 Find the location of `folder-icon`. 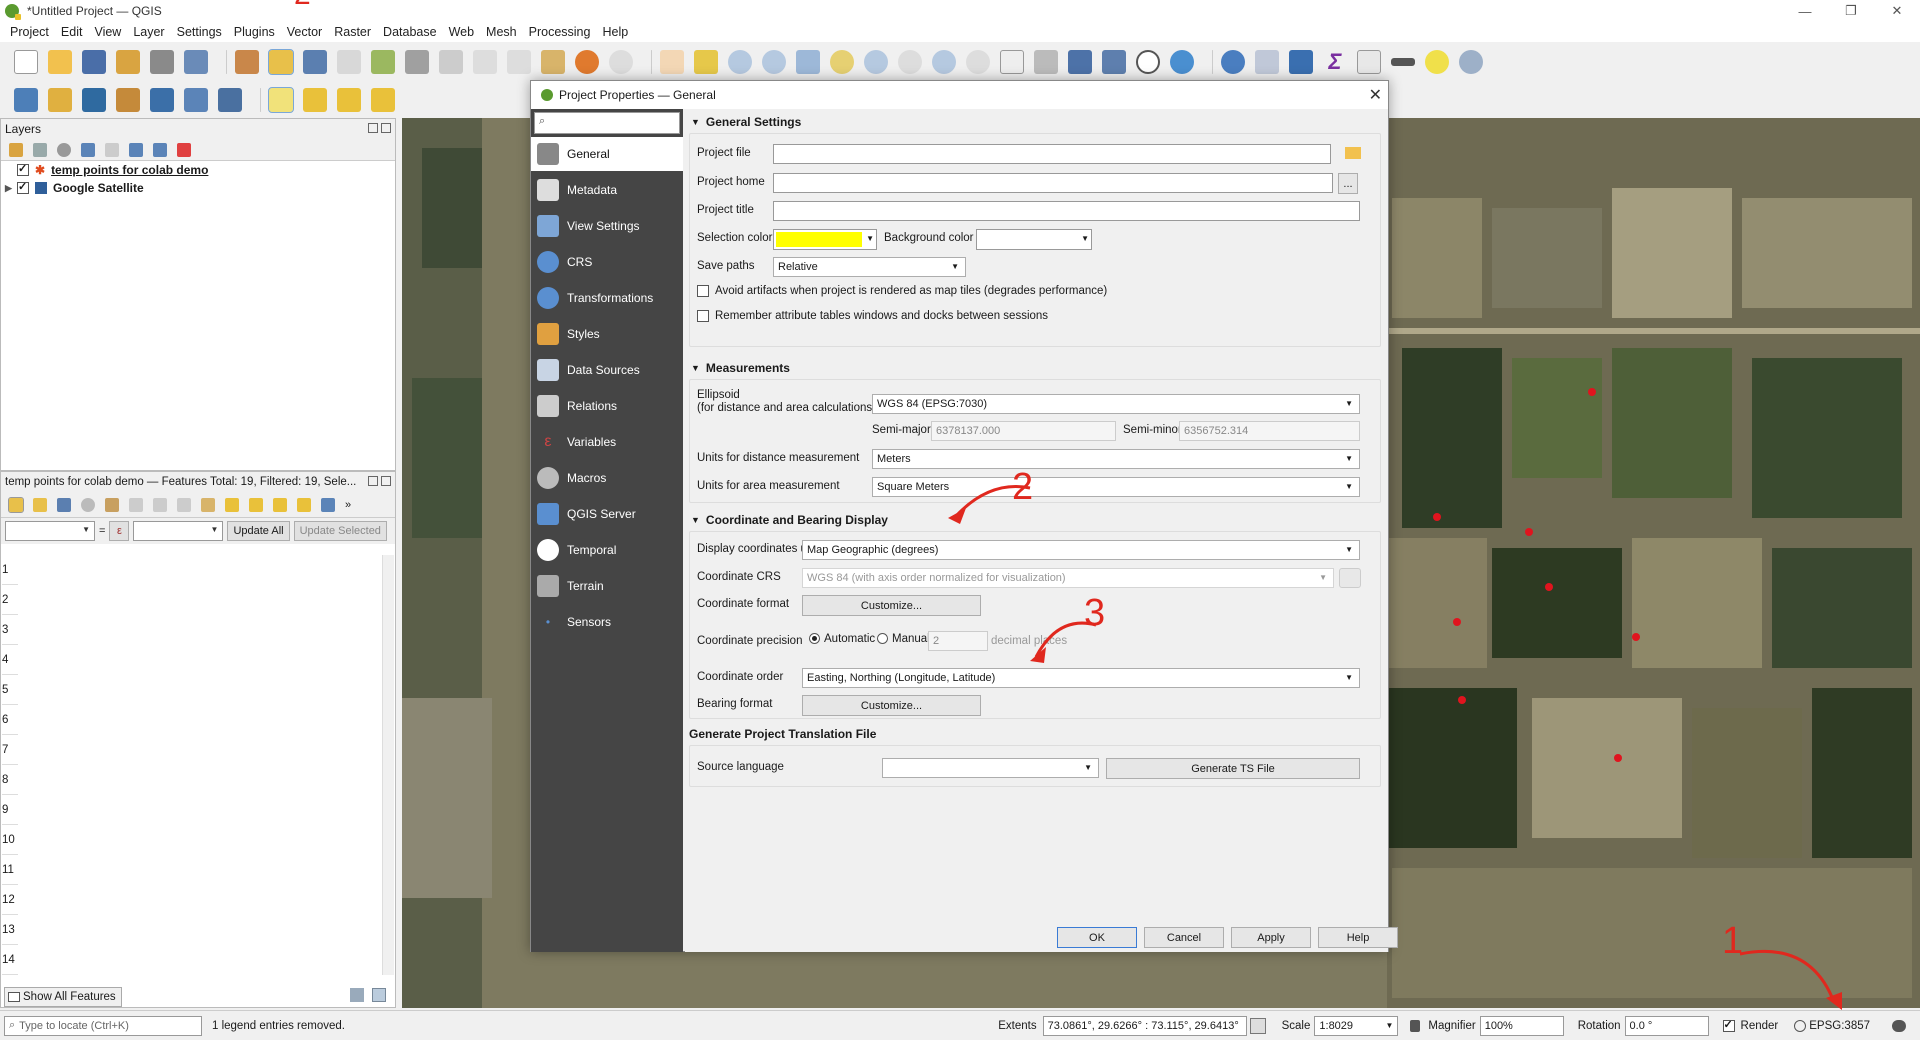

folder-icon is located at coordinates (1353, 153).